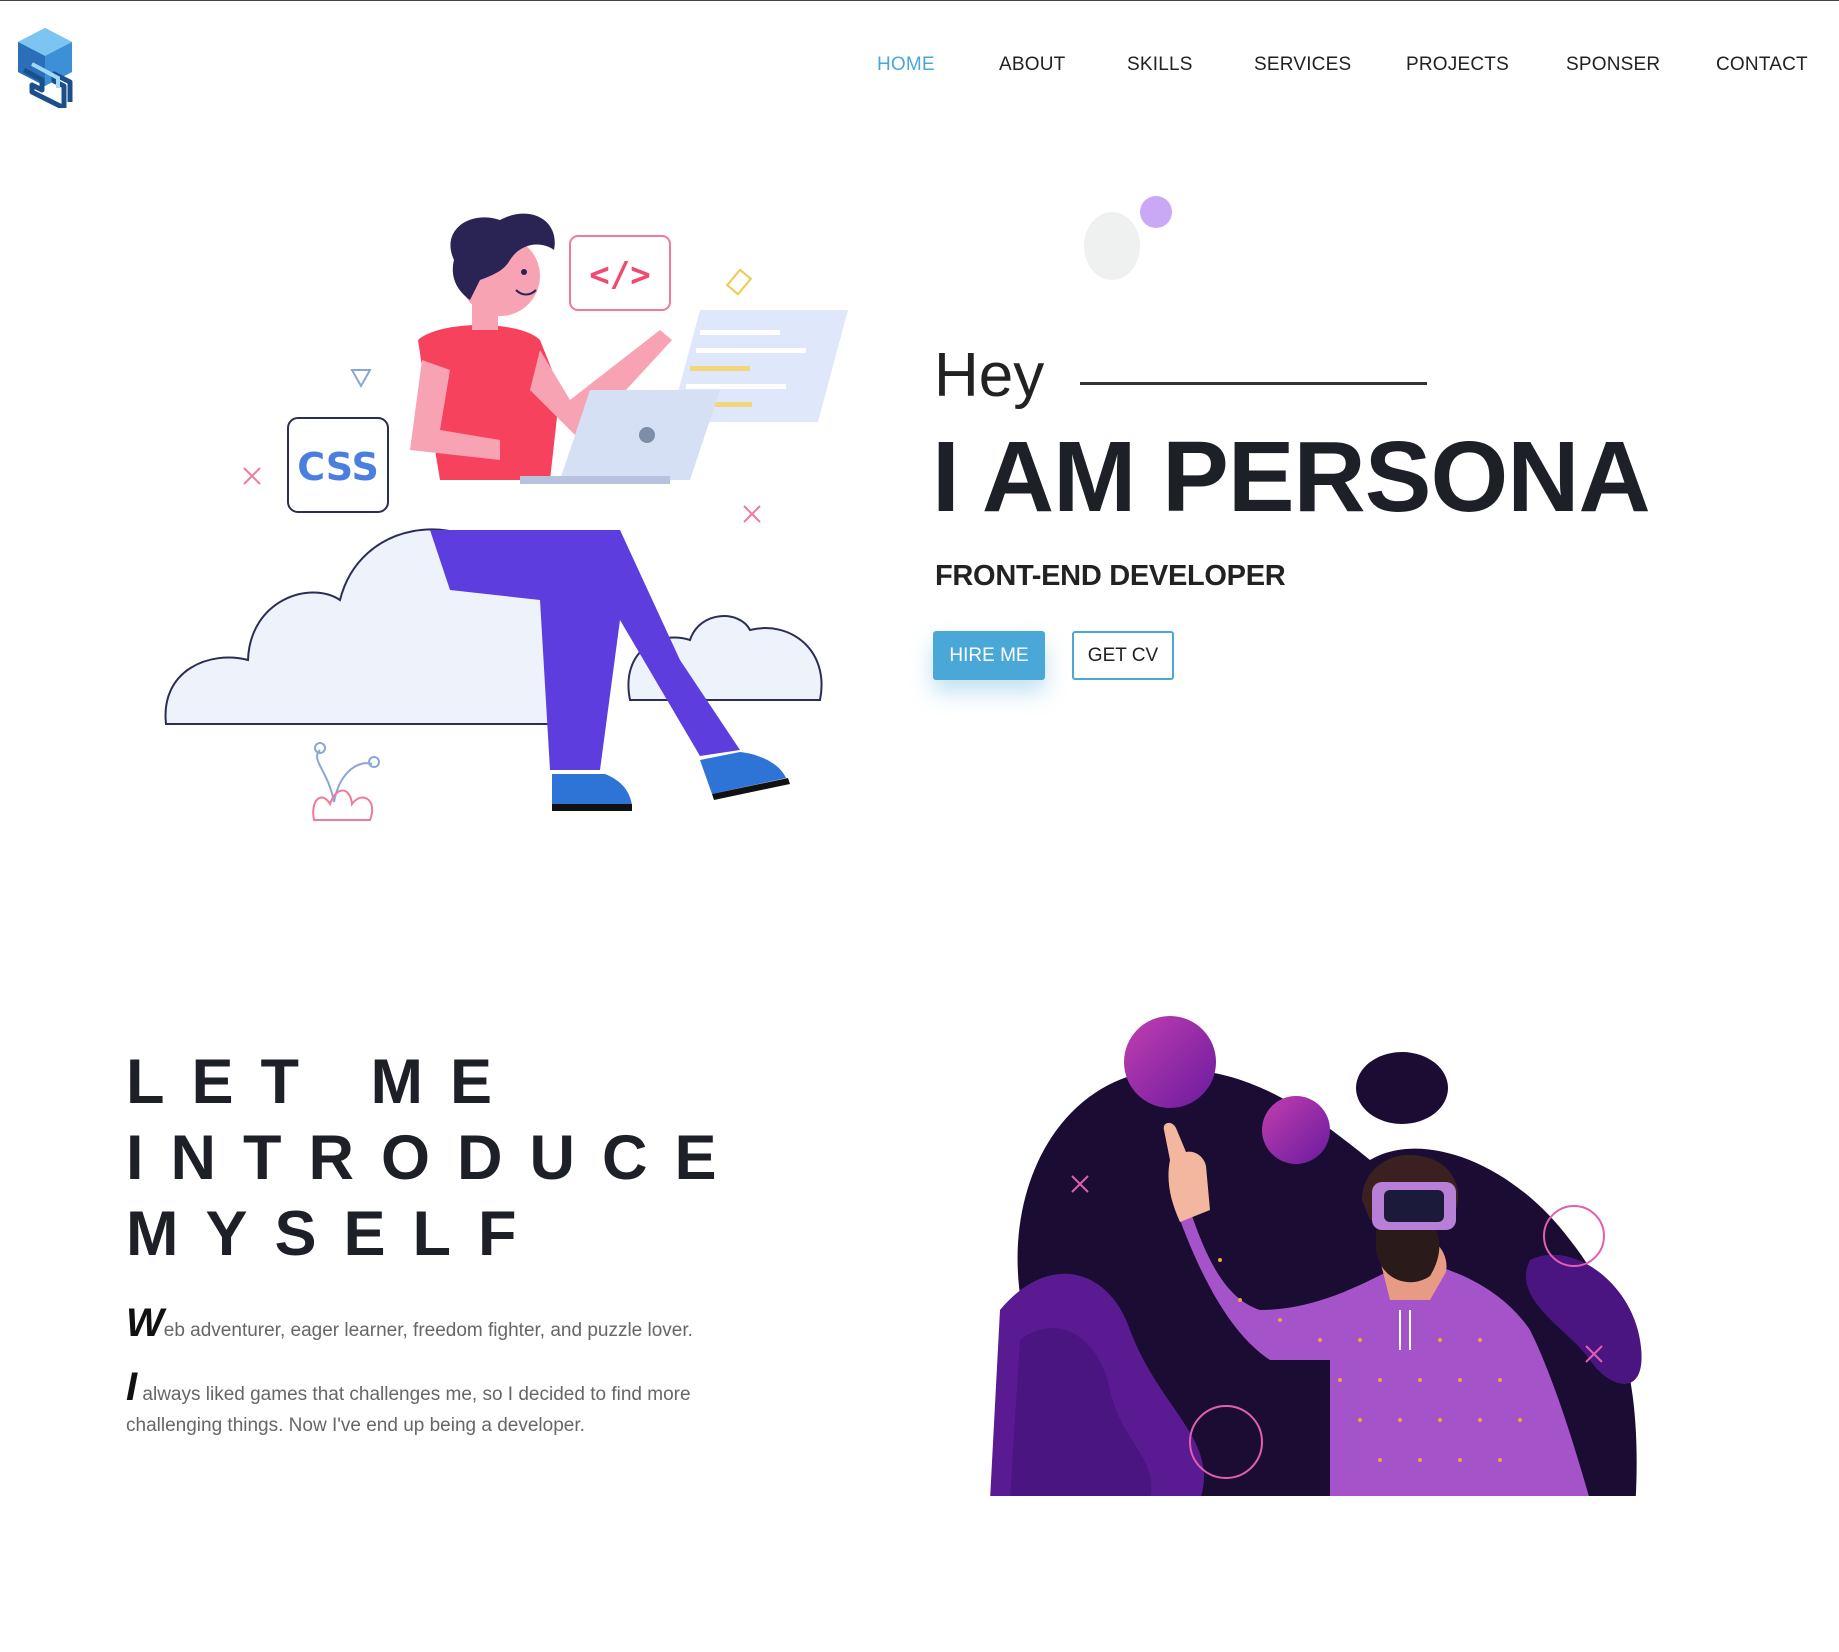  What do you see at coordinates (145, 1323) in the screenshot?
I see `drop-cap: W` at bounding box center [145, 1323].